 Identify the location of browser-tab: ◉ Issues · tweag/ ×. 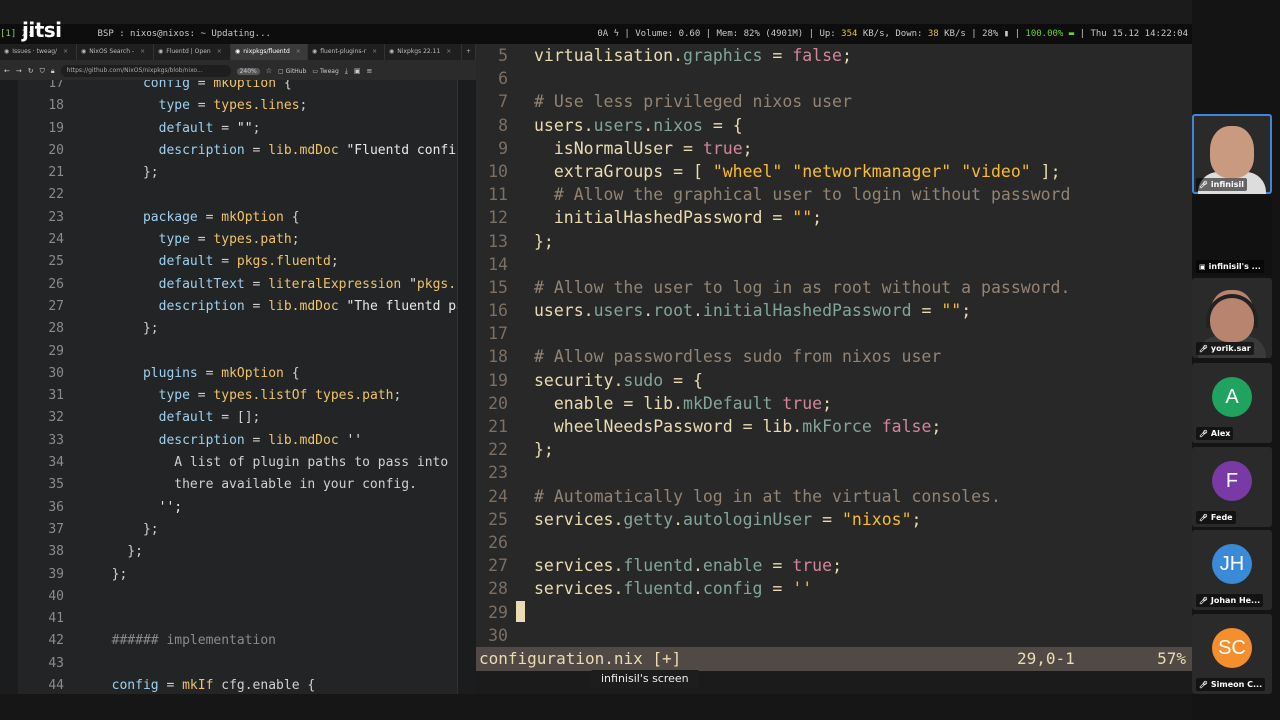
(38, 52).